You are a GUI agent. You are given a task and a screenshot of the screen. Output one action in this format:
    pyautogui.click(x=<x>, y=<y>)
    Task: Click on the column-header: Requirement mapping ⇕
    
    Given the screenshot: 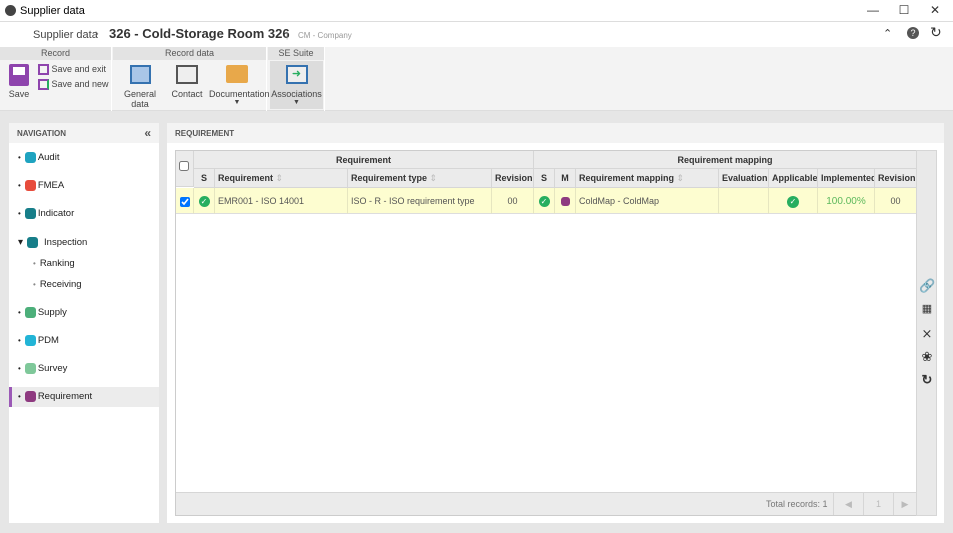 What is the action you would take?
    pyautogui.click(x=647, y=178)
    